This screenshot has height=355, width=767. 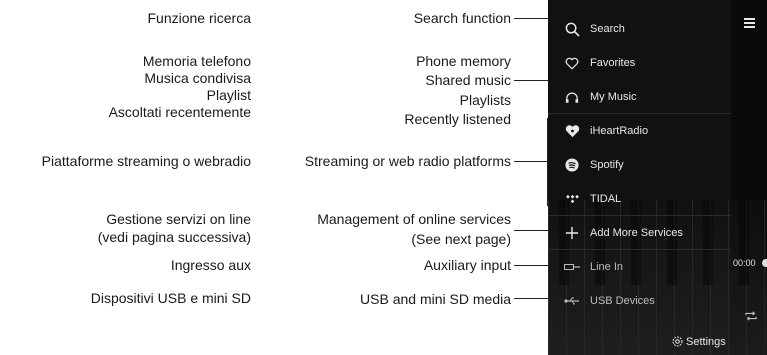 What do you see at coordinates (485, 100) in the screenshot?
I see `english-playlists-label: Playlists` at bounding box center [485, 100].